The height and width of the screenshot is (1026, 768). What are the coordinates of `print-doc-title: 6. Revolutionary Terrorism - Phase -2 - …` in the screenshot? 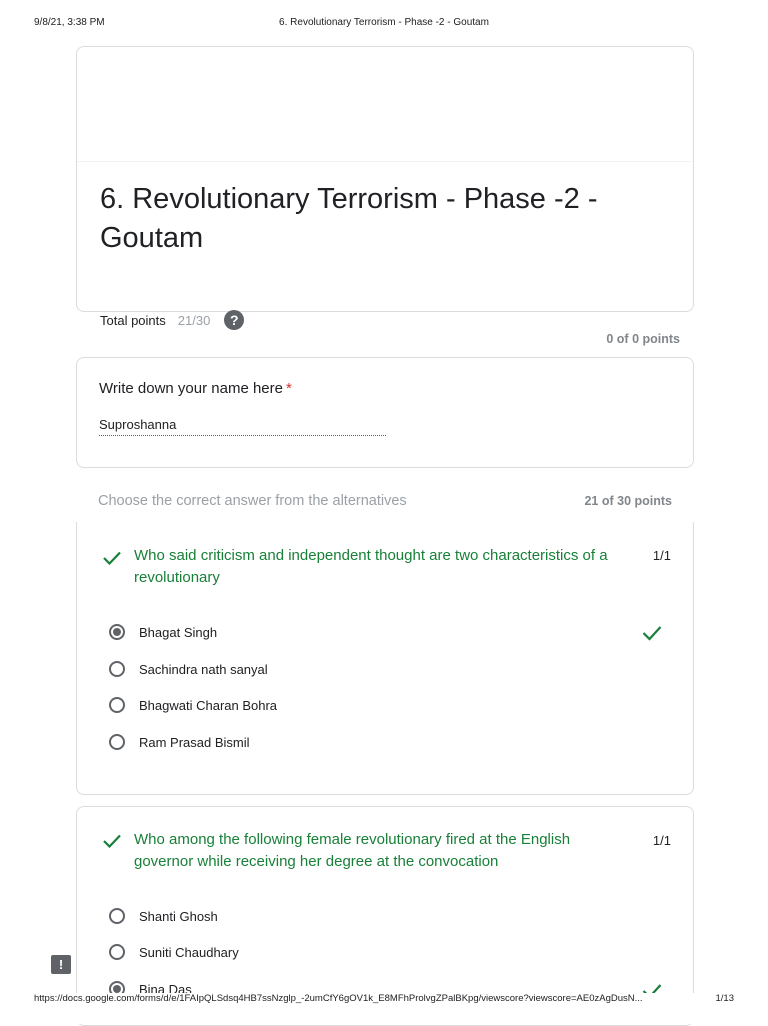 It's located at (384, 22).